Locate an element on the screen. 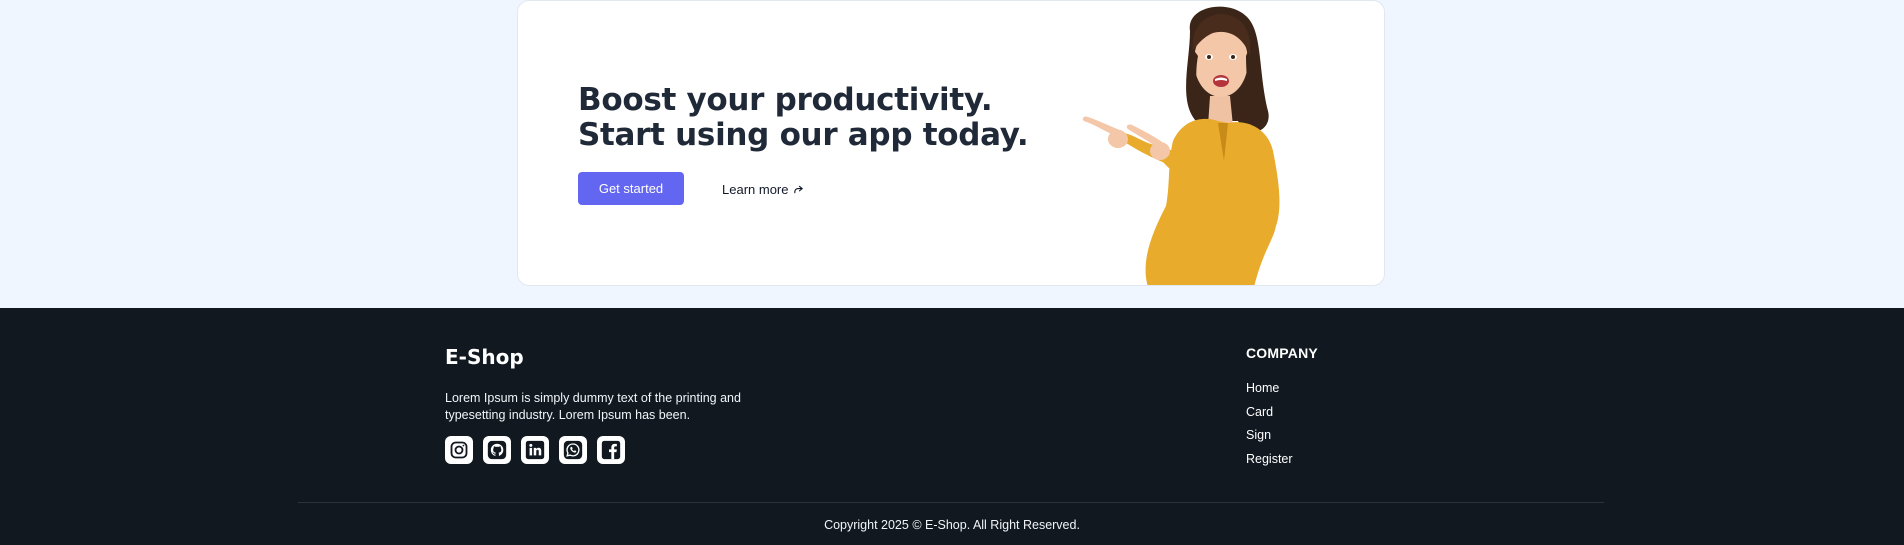 This screenshot has width=1904, height=545. learn-more-link: Learn more is located at coordinates (763, 189).